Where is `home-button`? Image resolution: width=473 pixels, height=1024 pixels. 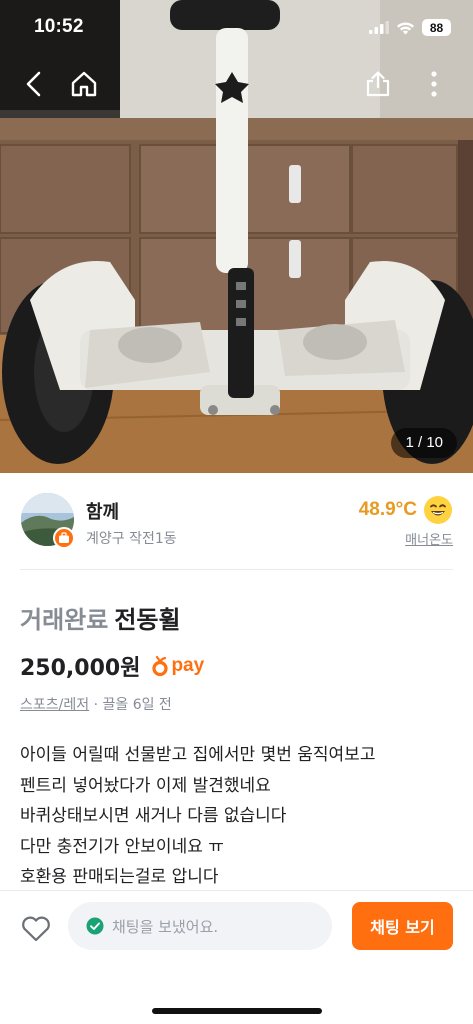
home-button is located at coordinates (84, 84).